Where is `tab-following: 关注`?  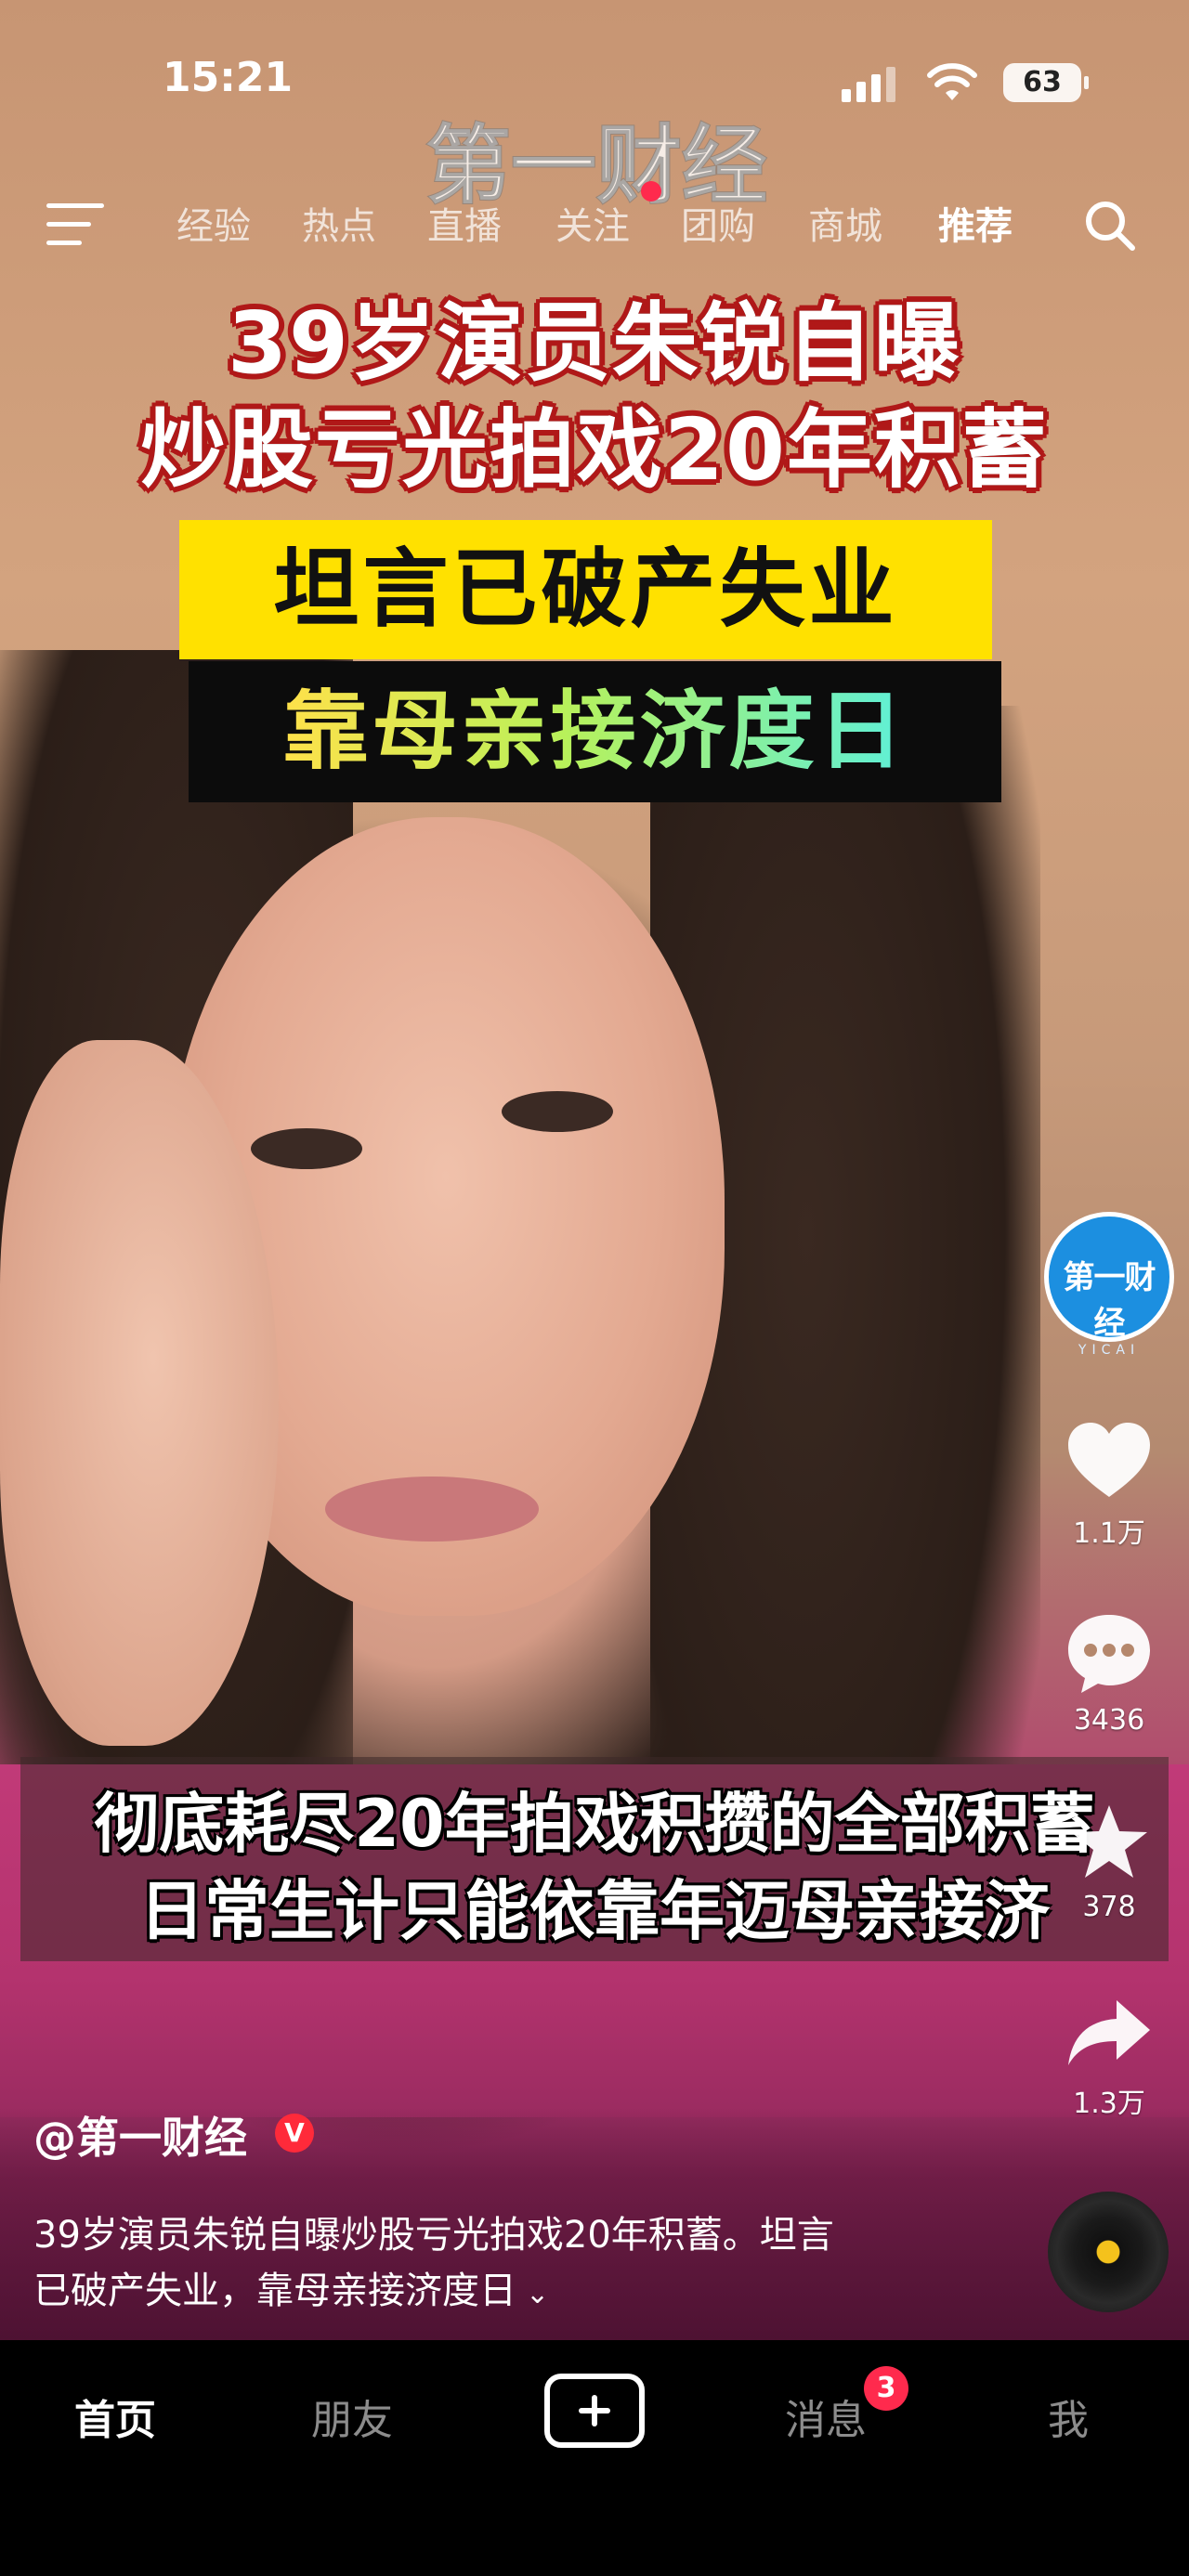
tab-following: 关注 is located at coordinates (593, 223).